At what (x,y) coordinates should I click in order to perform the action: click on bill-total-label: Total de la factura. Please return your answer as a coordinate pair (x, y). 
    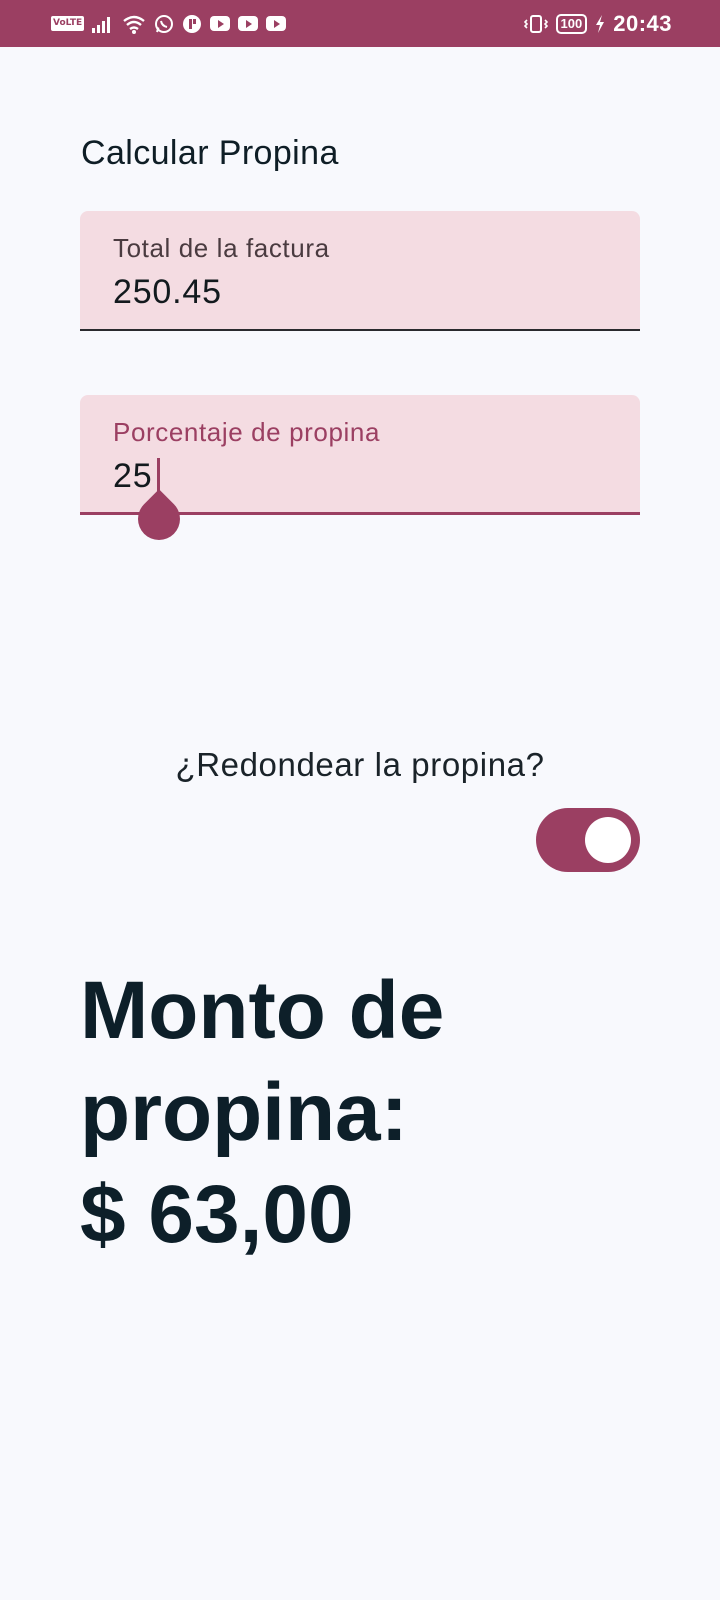
    Looking at the image, I should click on (221, 248).